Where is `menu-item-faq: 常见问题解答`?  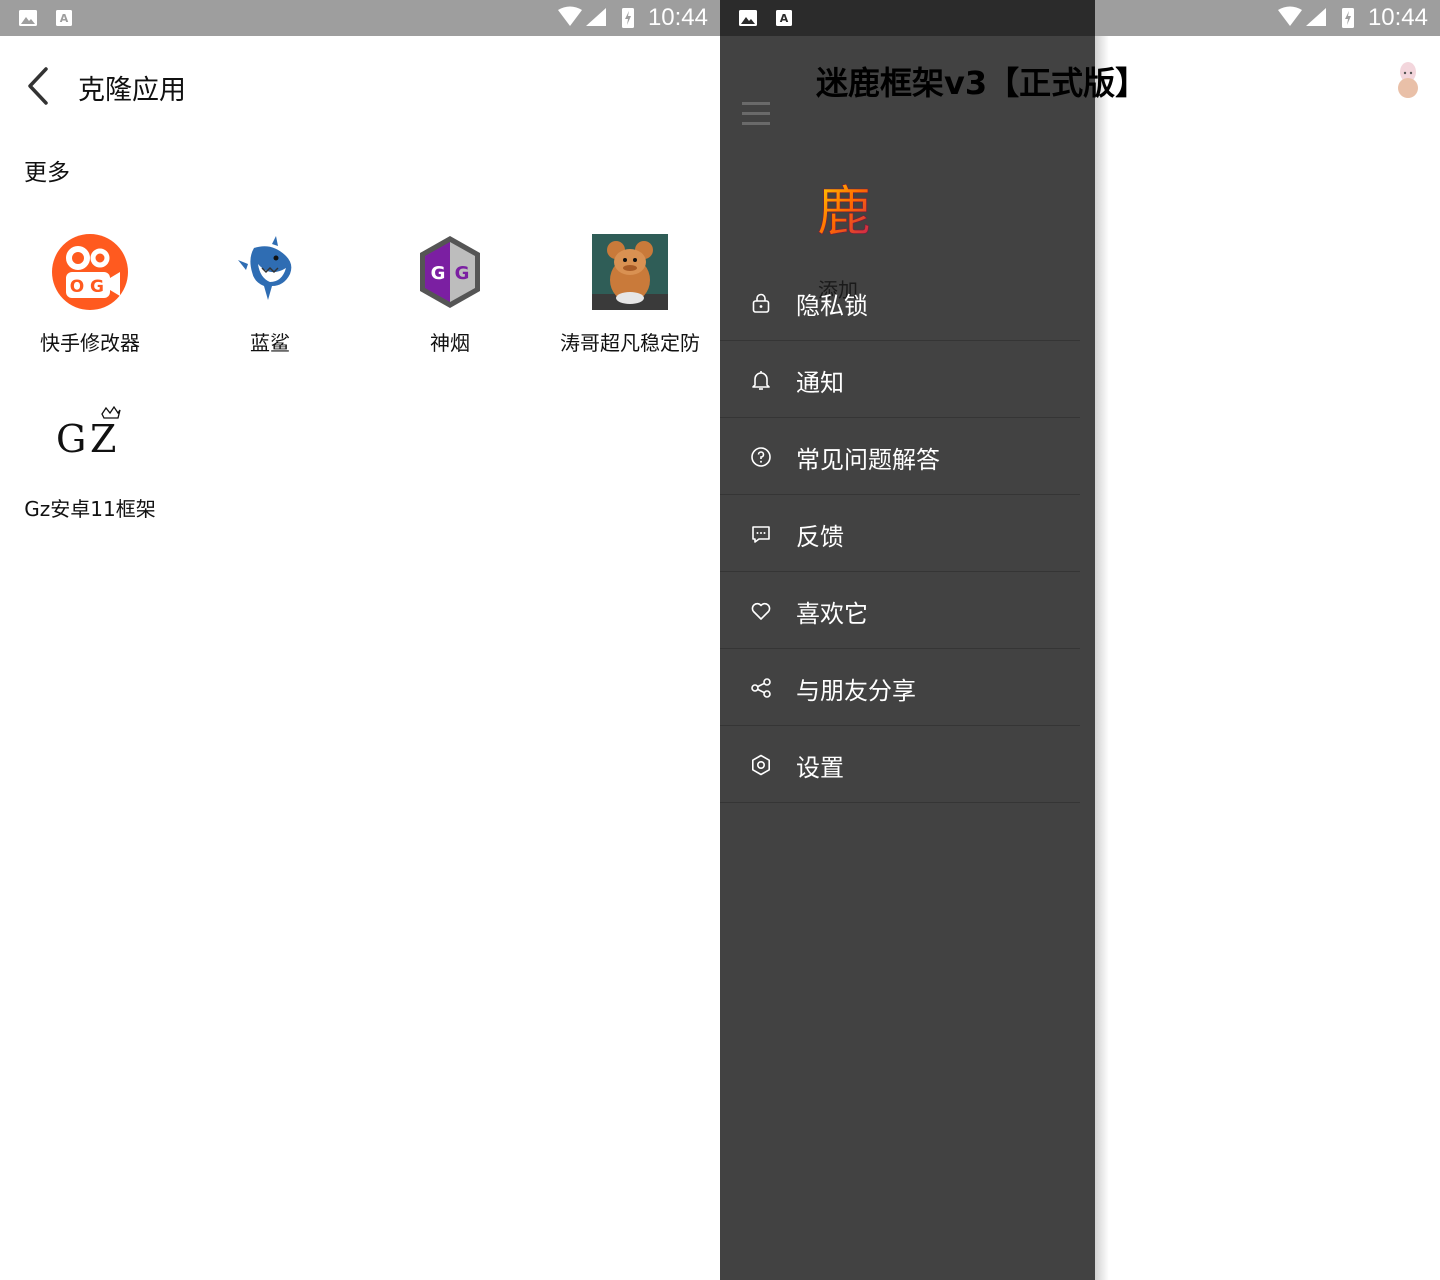 menu-item-faq: 常见问题解答 is located at coordinates (900, 456).